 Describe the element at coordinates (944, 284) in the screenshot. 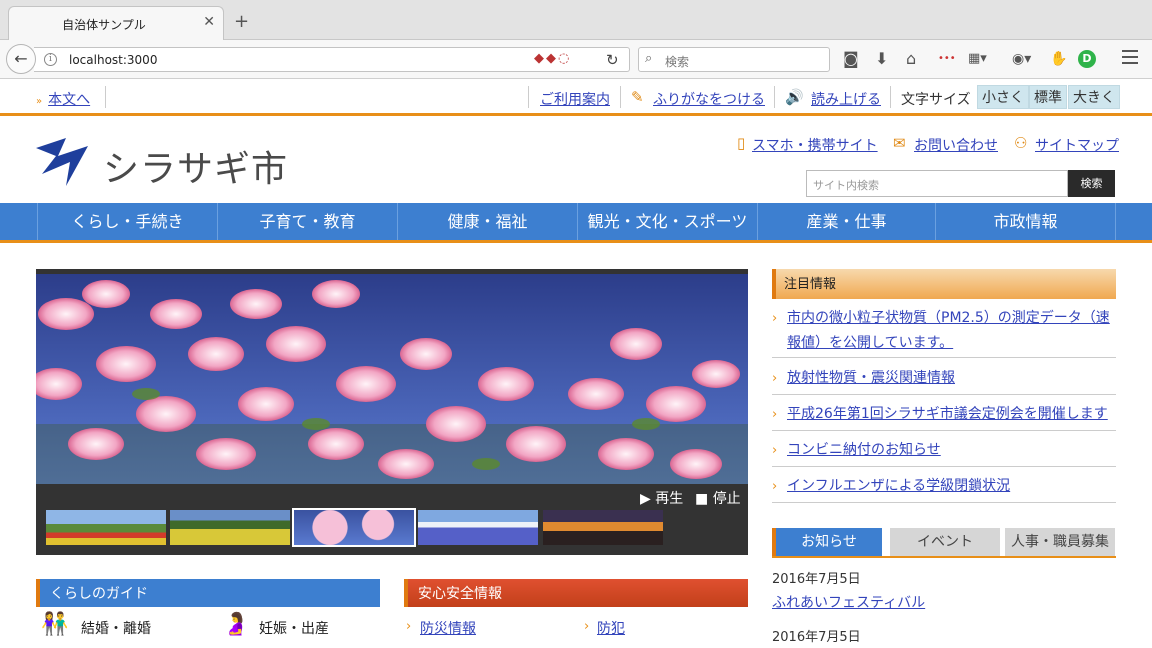

I see `featured-info-title: 注目情報` at that location.